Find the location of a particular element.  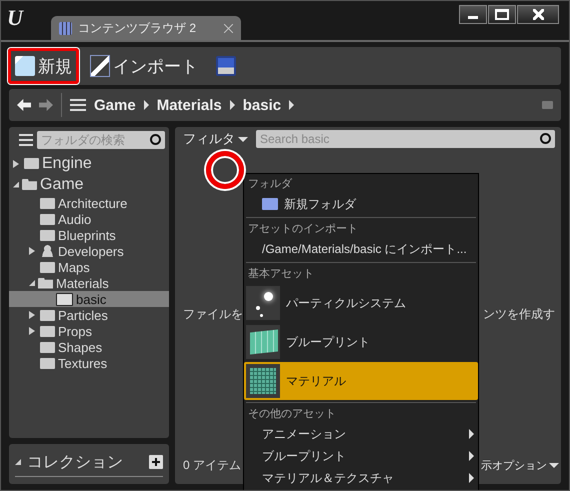

menu-section-heading: その他のアセット is located at coordinates (292, 414).